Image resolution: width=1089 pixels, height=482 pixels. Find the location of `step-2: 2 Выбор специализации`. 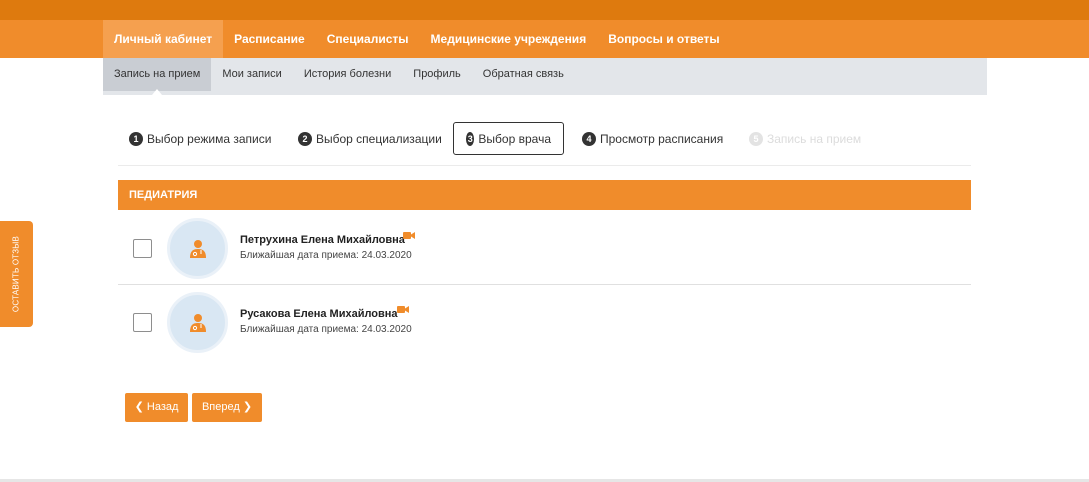

step-2: 2 Выбор специализации is located at coordinates (370, 138).